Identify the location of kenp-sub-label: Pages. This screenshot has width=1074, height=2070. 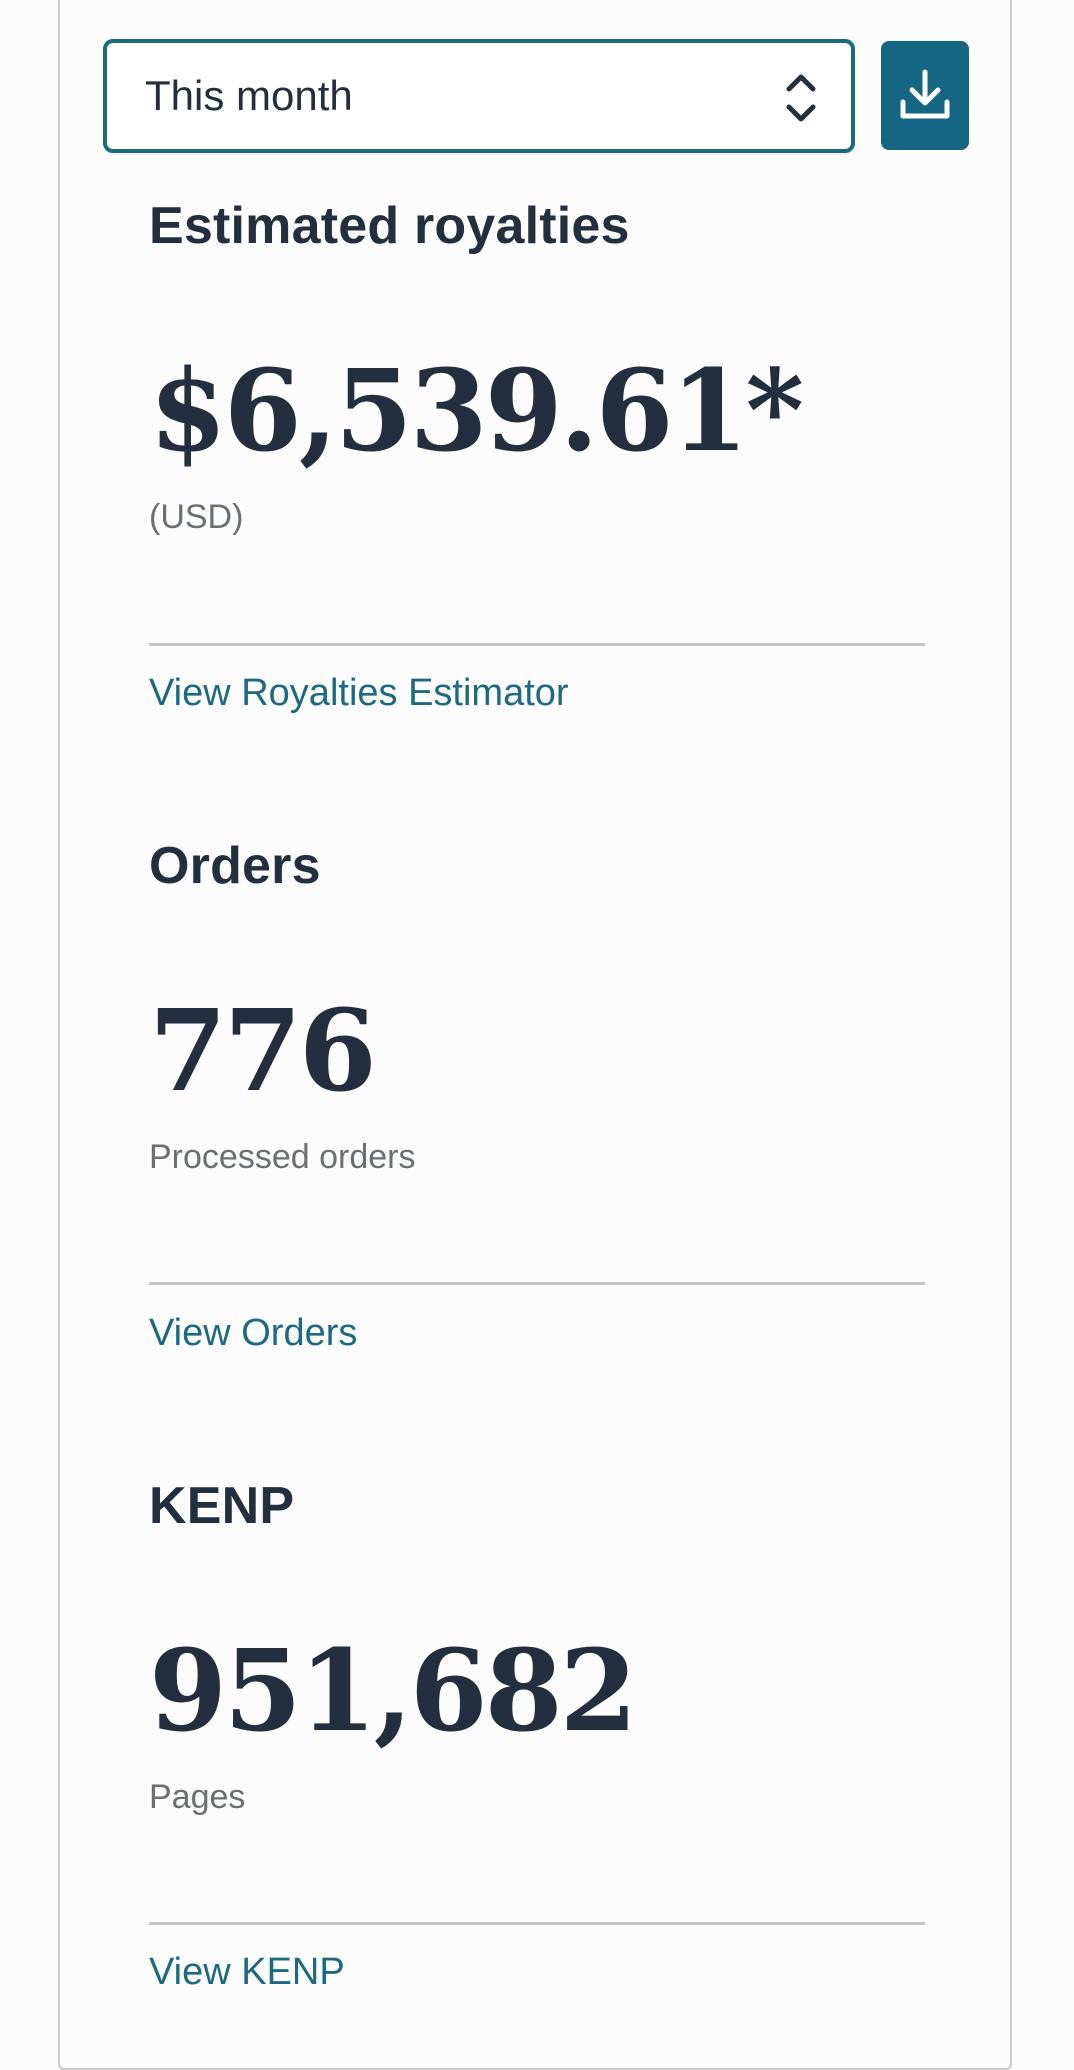
(197, 1797).